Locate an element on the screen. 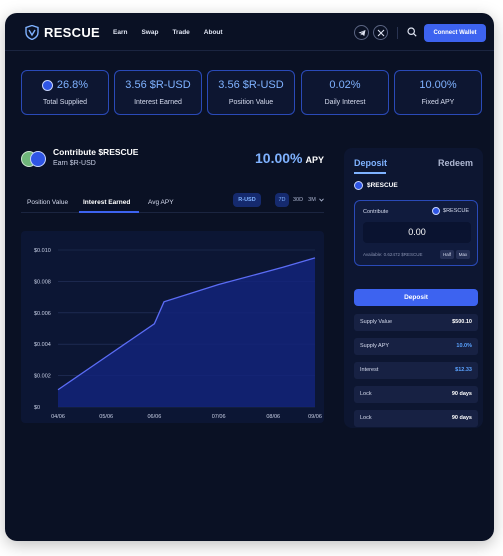 The height and width of the screenshot is (556, 503). currency-toggle: R-USD is located at coordinates (247, 200).